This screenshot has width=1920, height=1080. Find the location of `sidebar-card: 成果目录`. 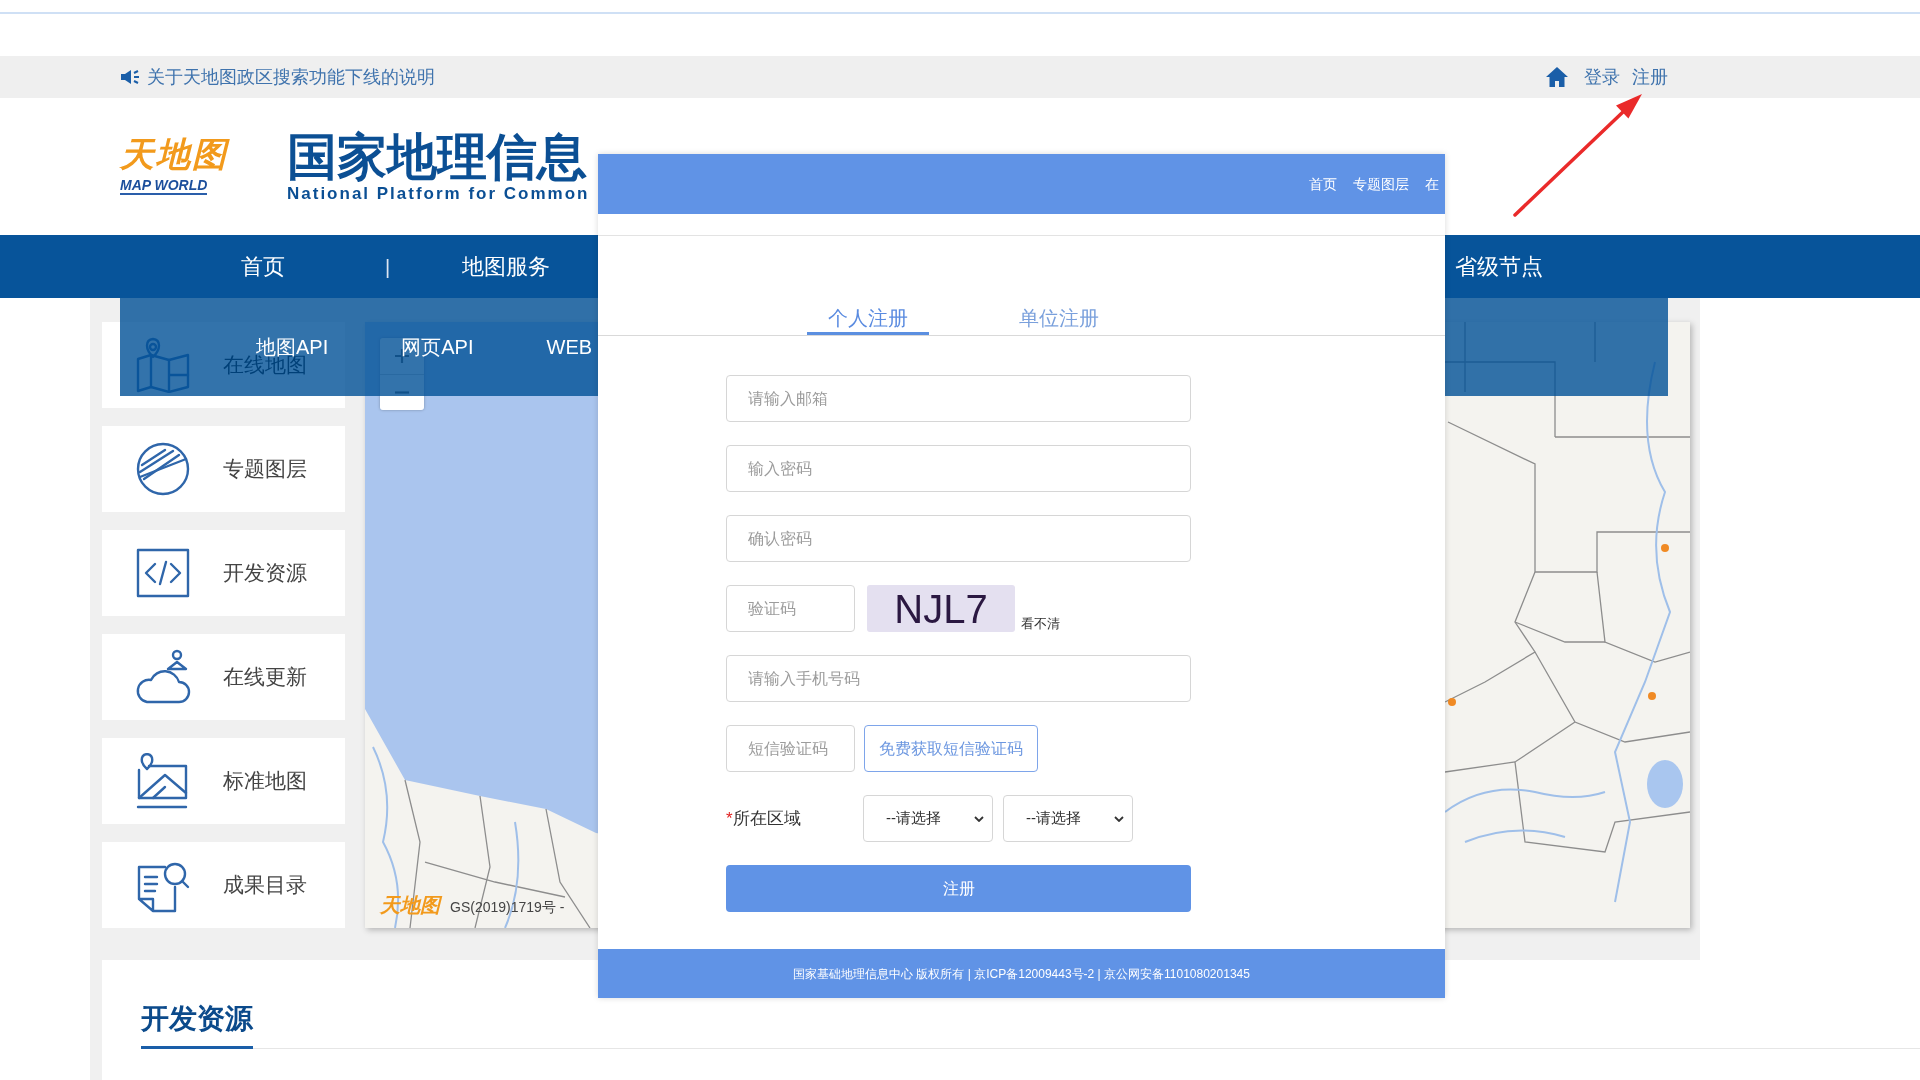

sidebar-card: 成果目录 is located at coordinates (223, 885).